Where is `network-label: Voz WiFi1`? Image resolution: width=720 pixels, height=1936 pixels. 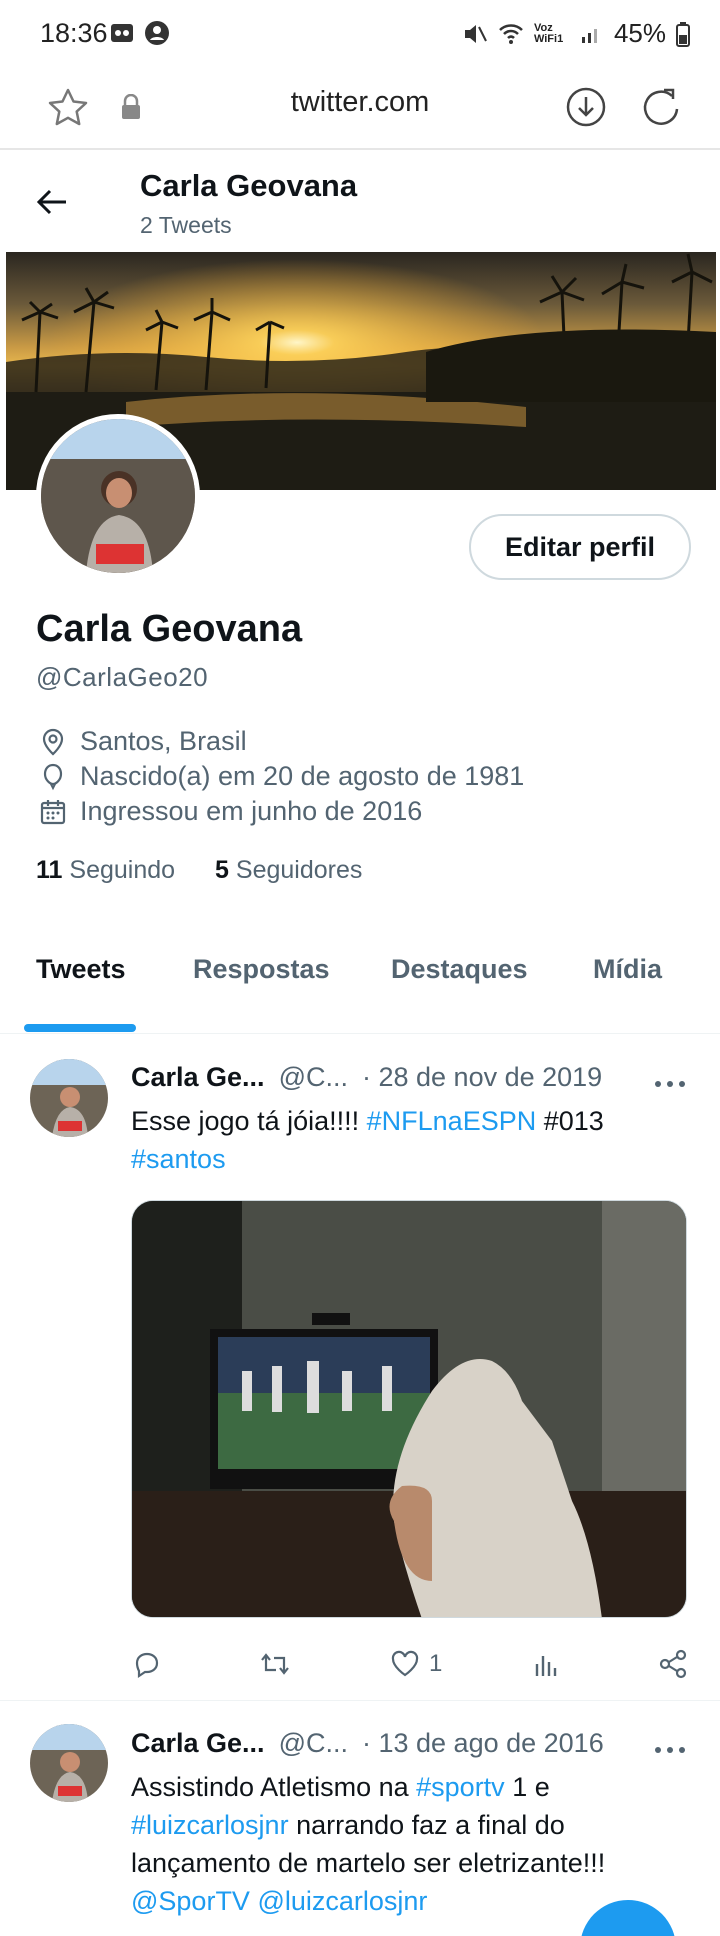
network-label: Voz WiFi1 is located at coordinates (548, 33).